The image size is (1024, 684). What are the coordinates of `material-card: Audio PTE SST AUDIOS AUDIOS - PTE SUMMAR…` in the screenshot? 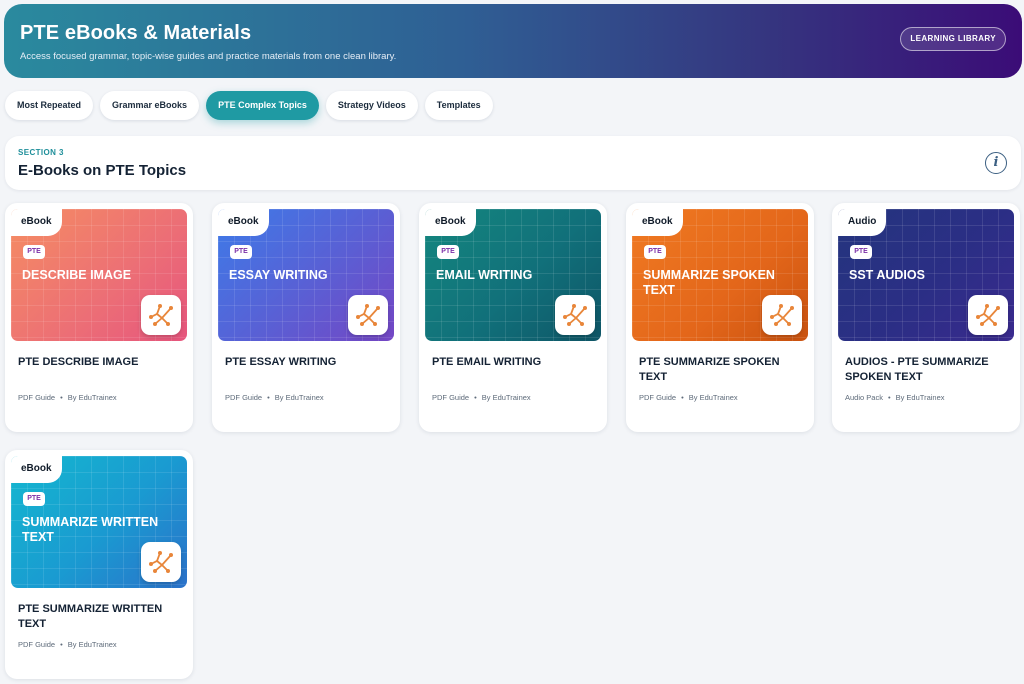 It's located at (926, 317).